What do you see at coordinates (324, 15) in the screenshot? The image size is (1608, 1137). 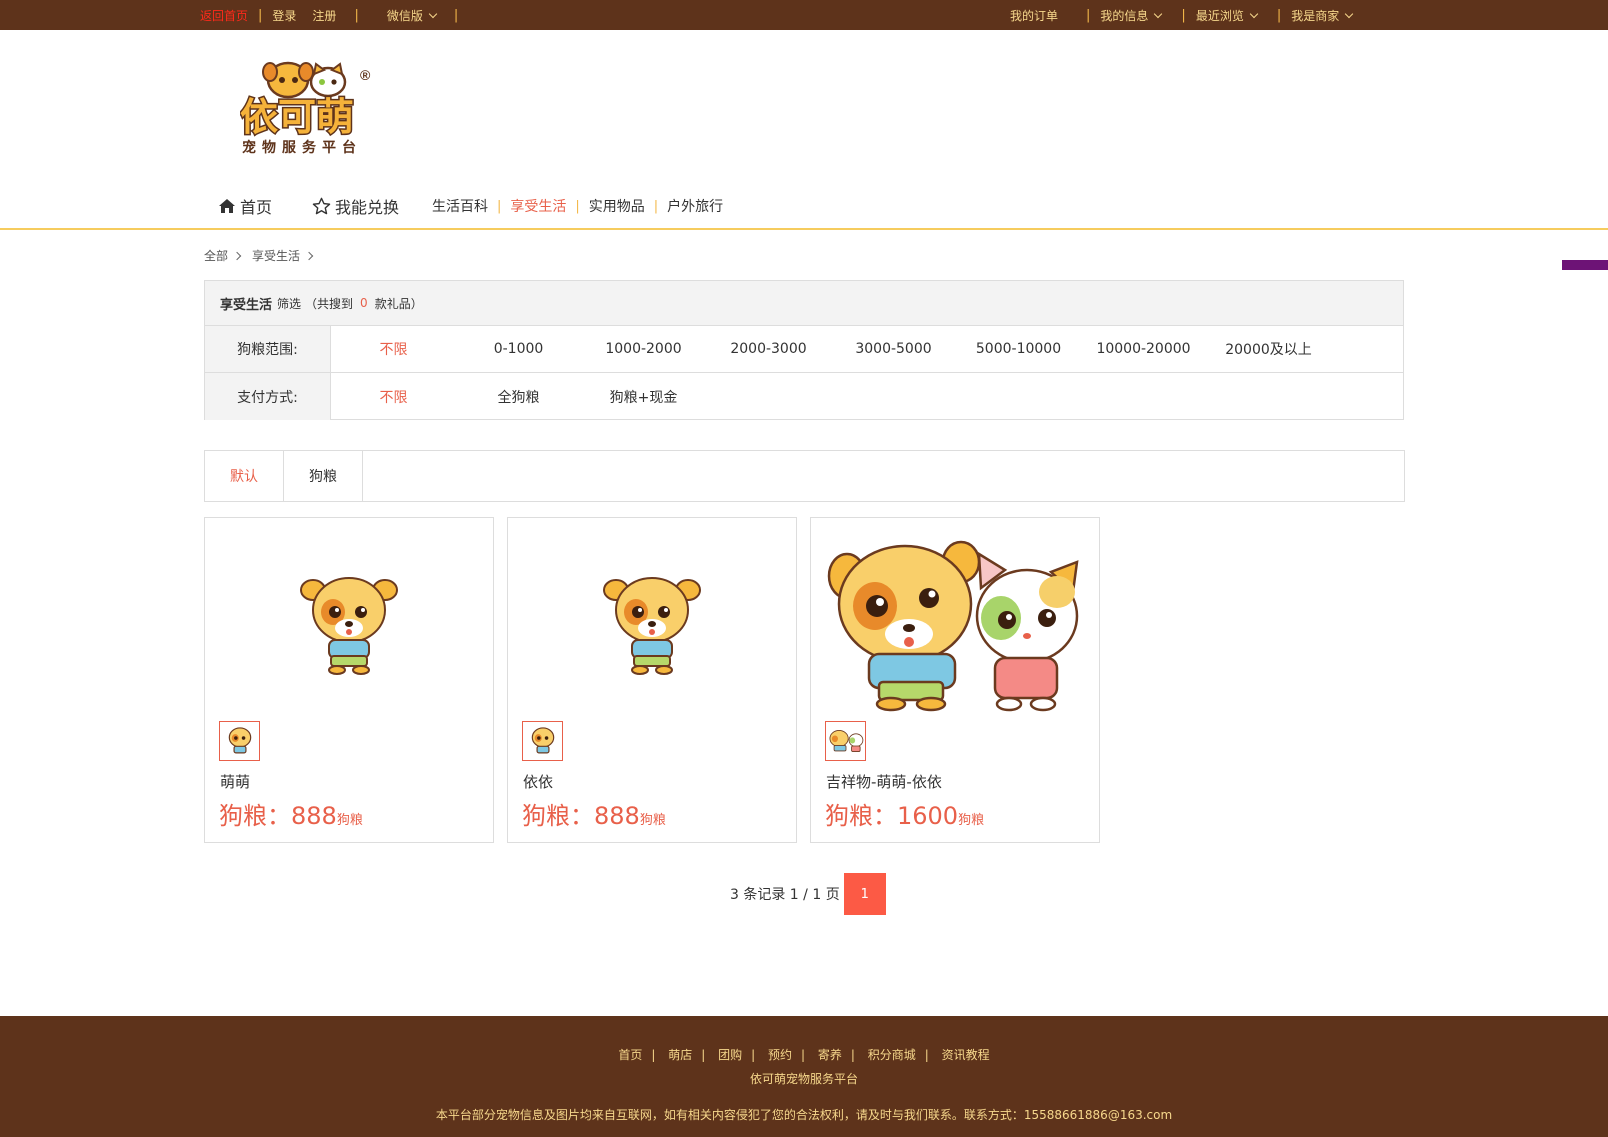 I see `register-link: 注册` at bounding box center [324, 15].